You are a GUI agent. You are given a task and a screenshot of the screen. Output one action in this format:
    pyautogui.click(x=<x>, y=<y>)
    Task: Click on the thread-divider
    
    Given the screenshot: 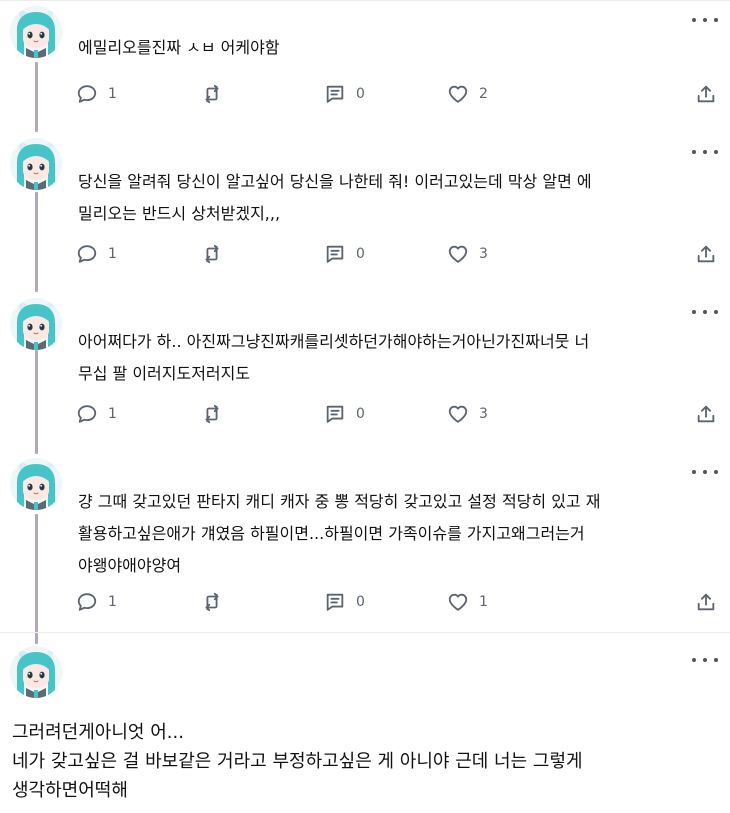 What is the action you would take?
    pyautogui.click(x=365, y=632)
    